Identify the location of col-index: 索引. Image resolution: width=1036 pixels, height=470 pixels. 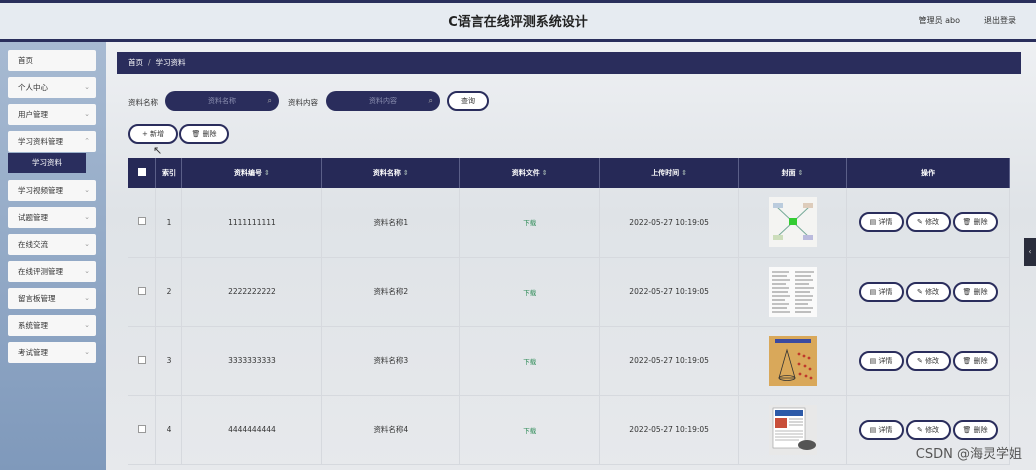
(169, 173).